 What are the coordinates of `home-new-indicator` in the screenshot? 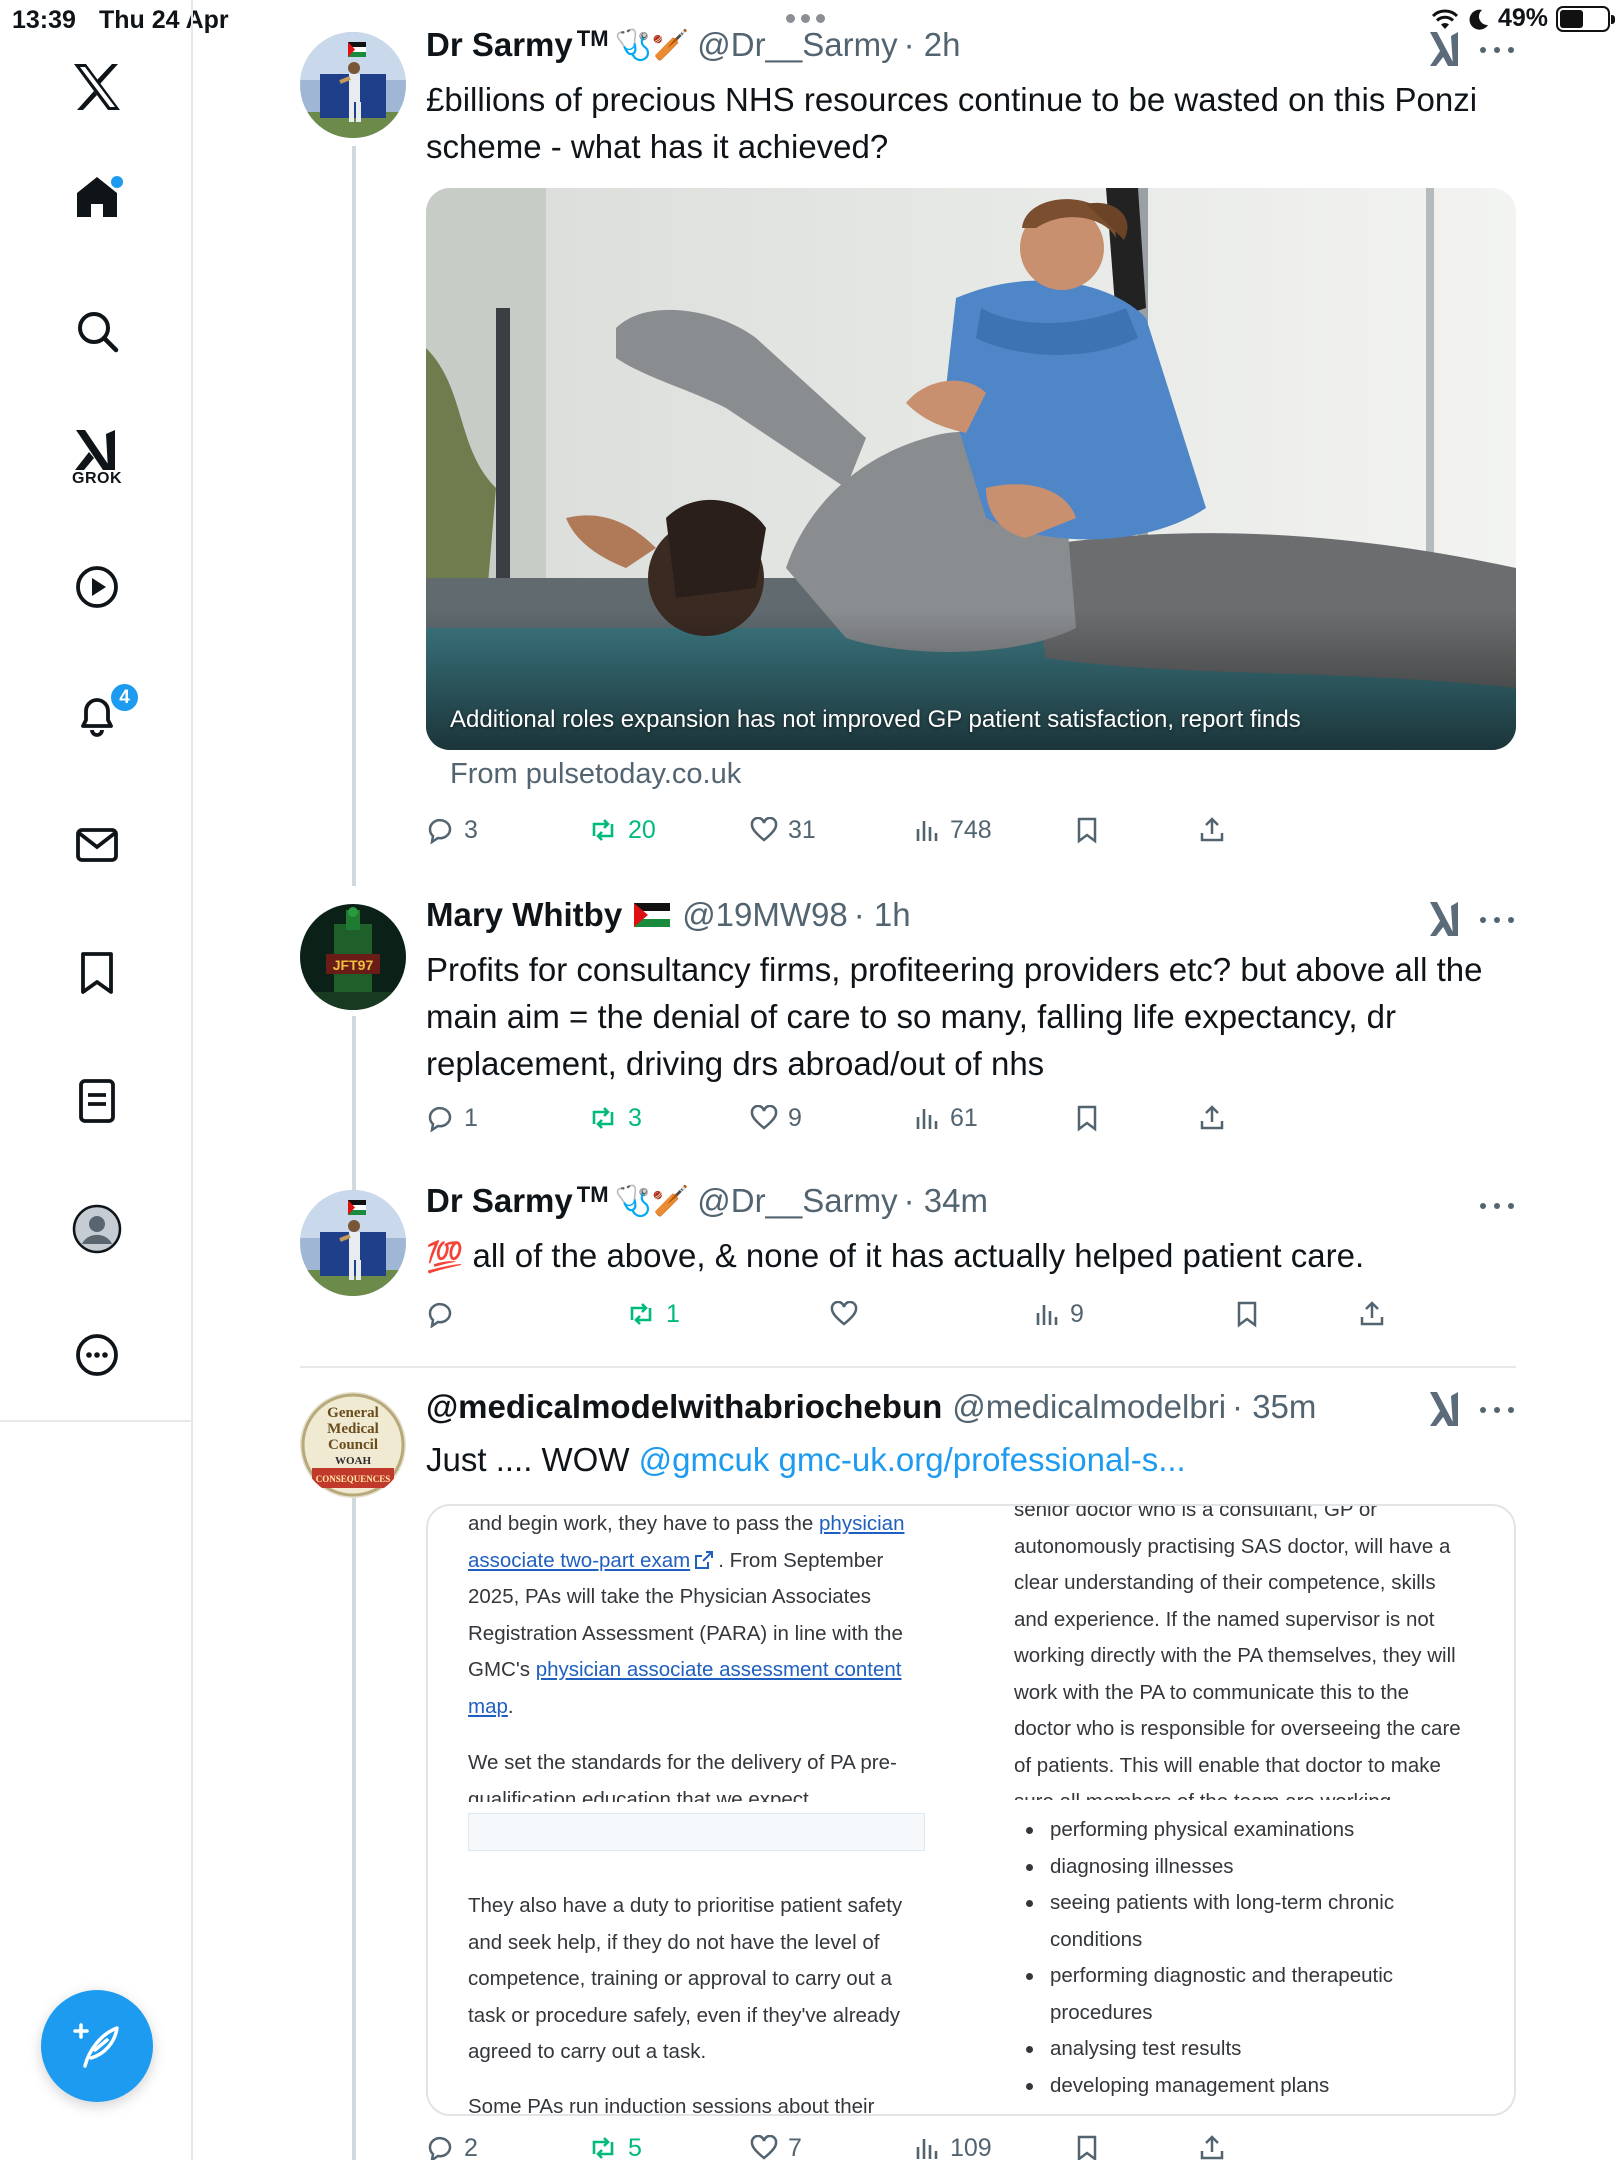 It's located at (117, 182).